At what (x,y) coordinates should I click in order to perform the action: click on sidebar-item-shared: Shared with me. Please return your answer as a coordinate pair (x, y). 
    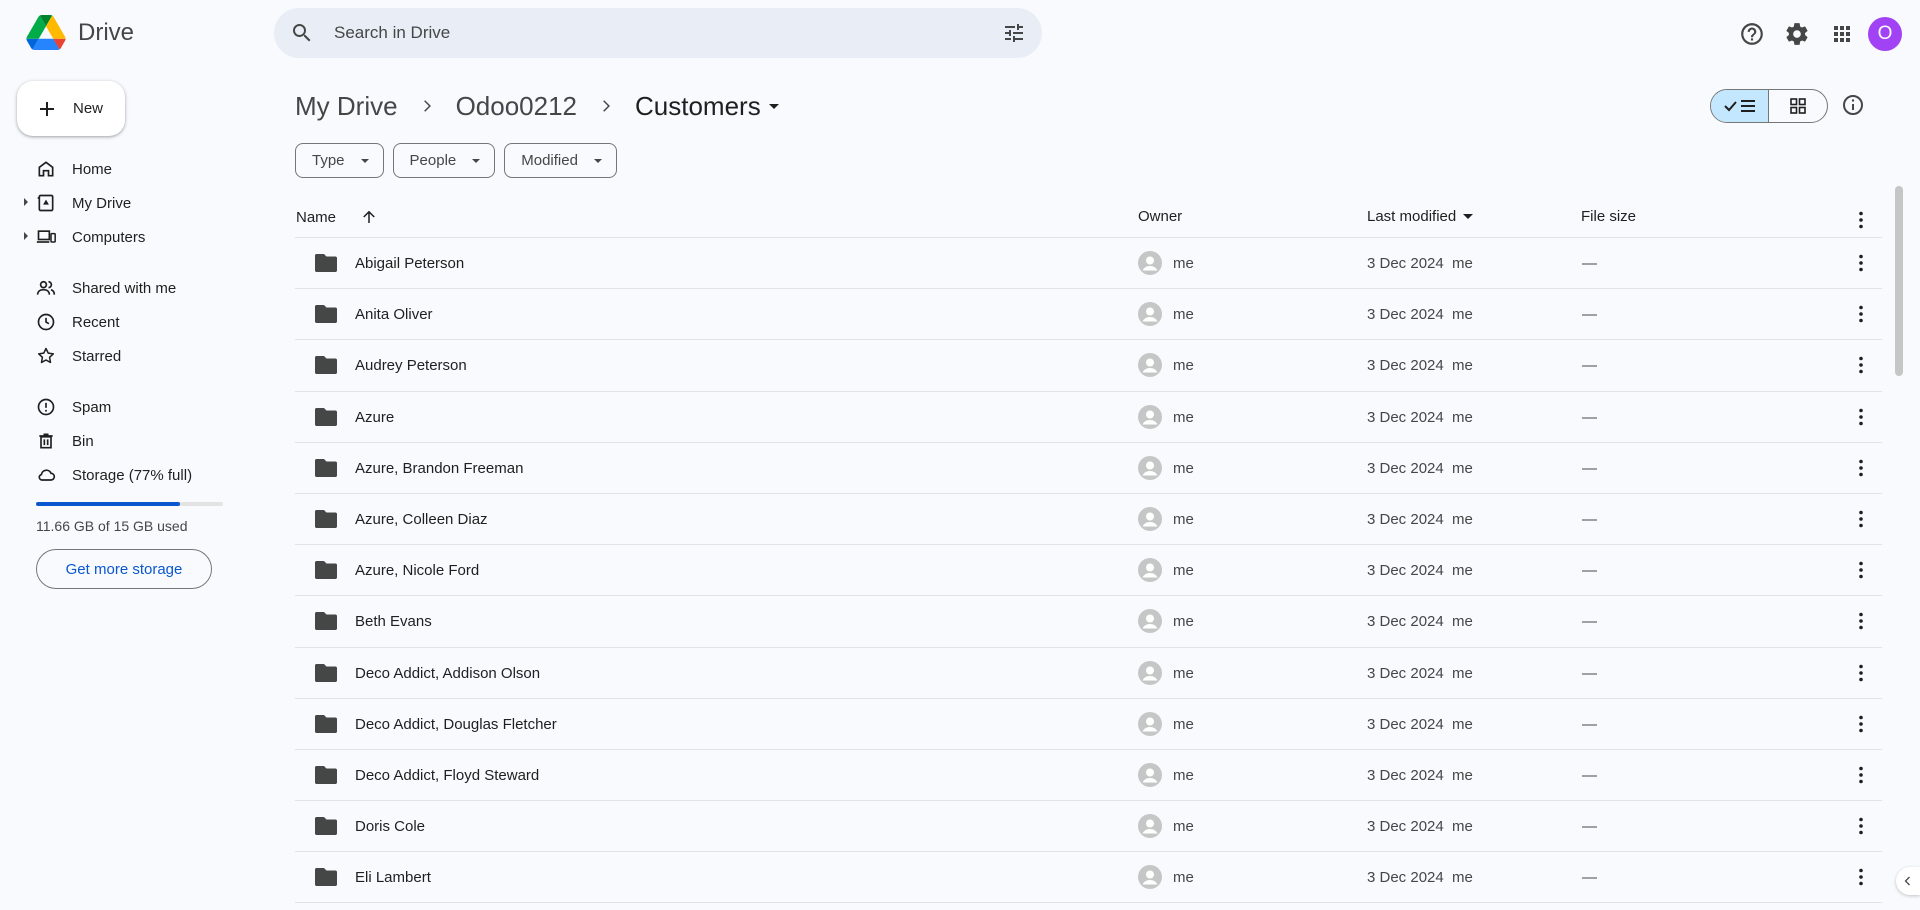
    Looking at the image, I should click on (139, 288).